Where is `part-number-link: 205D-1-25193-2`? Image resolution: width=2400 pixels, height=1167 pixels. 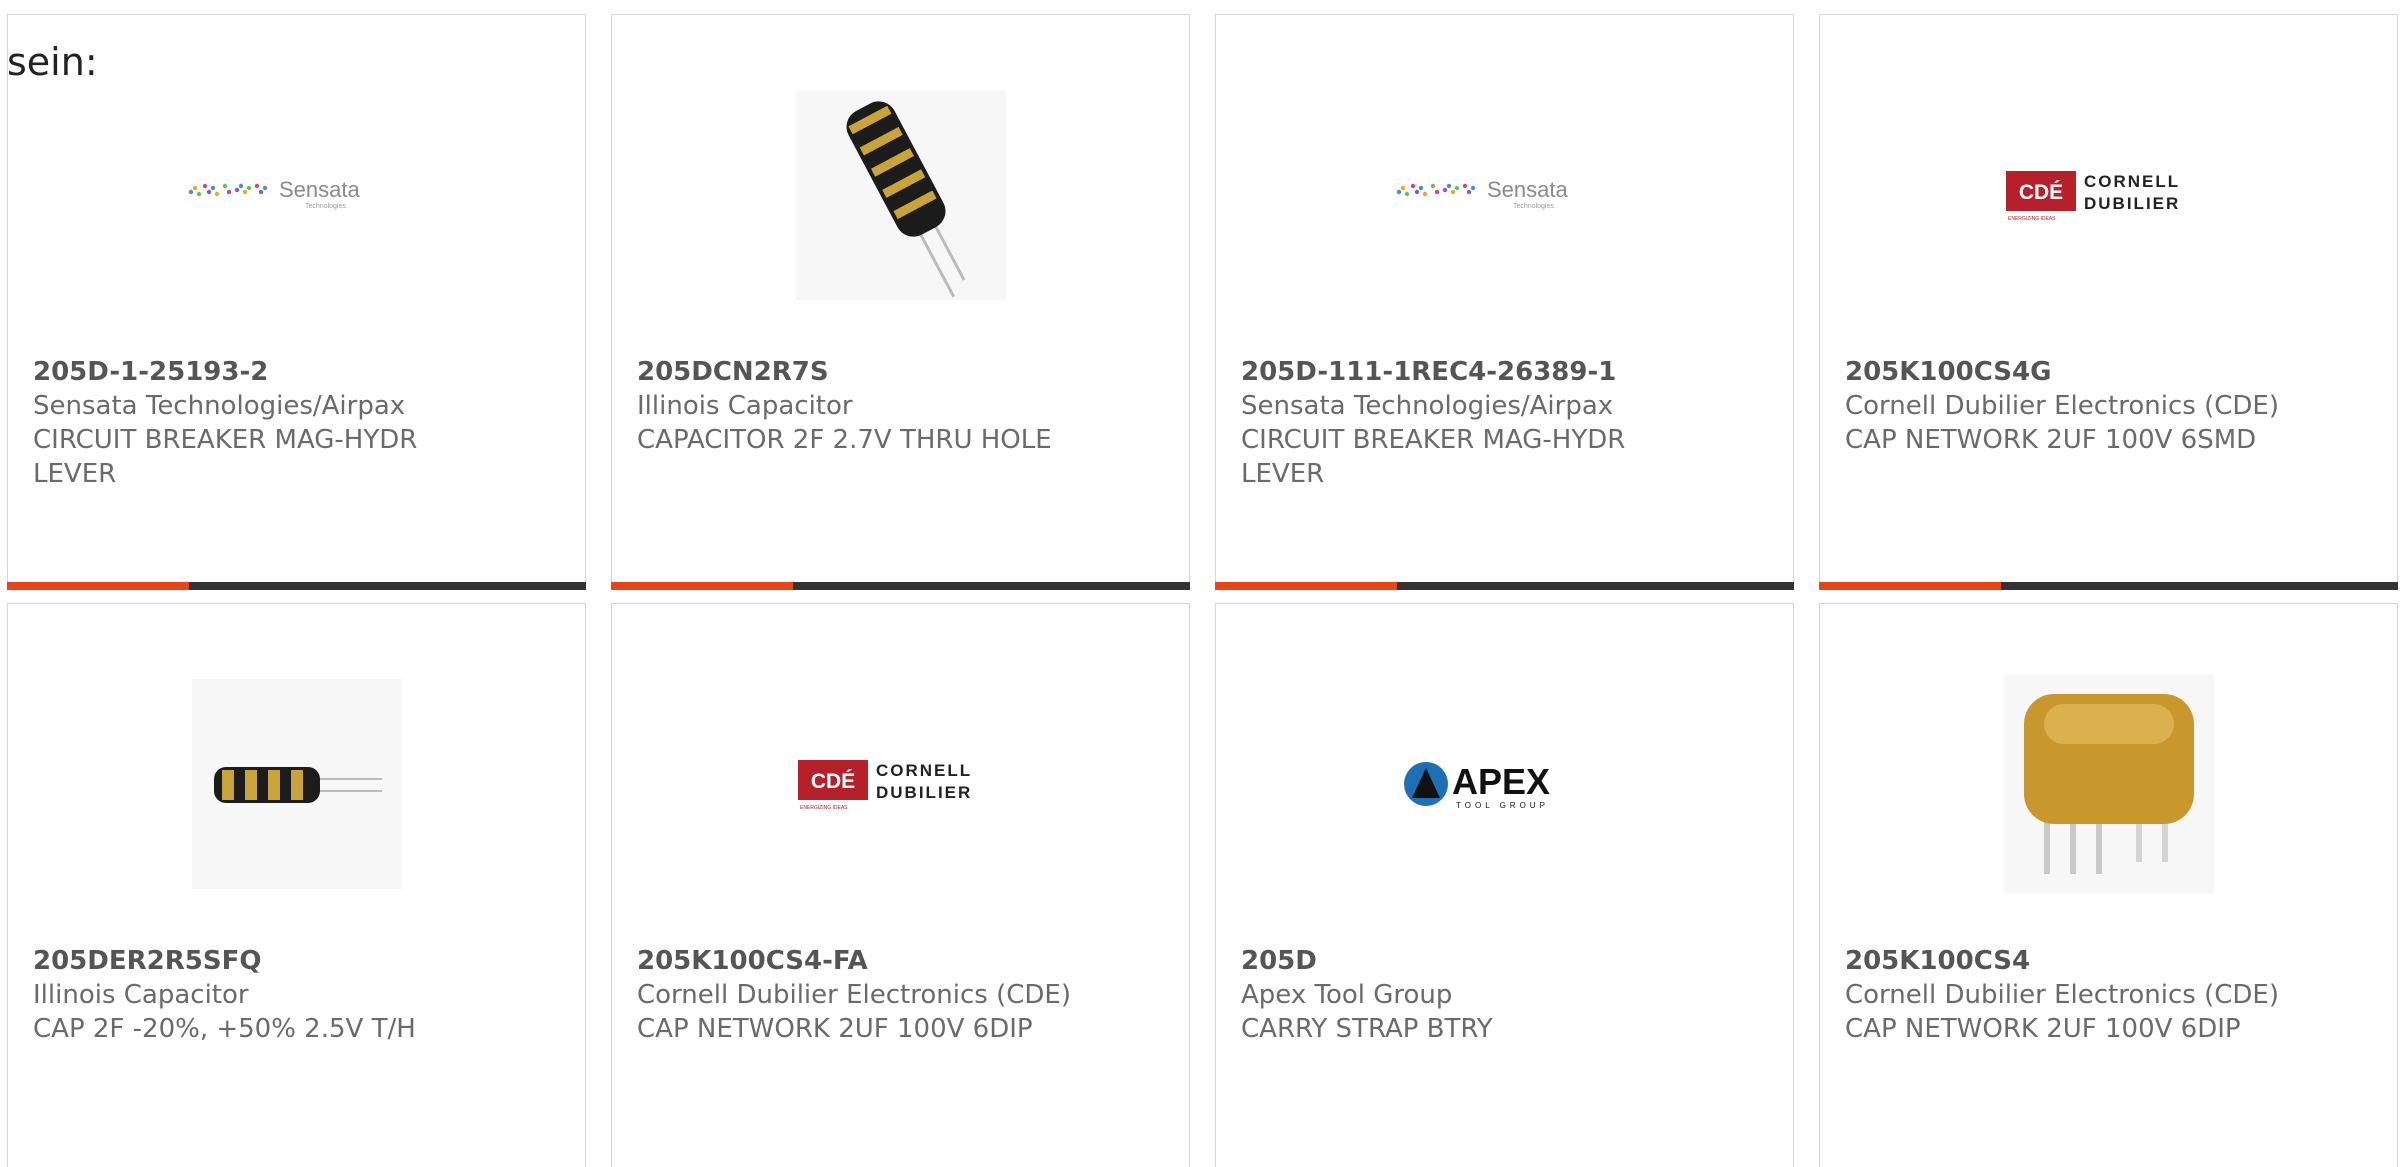
part-number-link: 205D-1-25193-2 is located at coordinates (299, 372).